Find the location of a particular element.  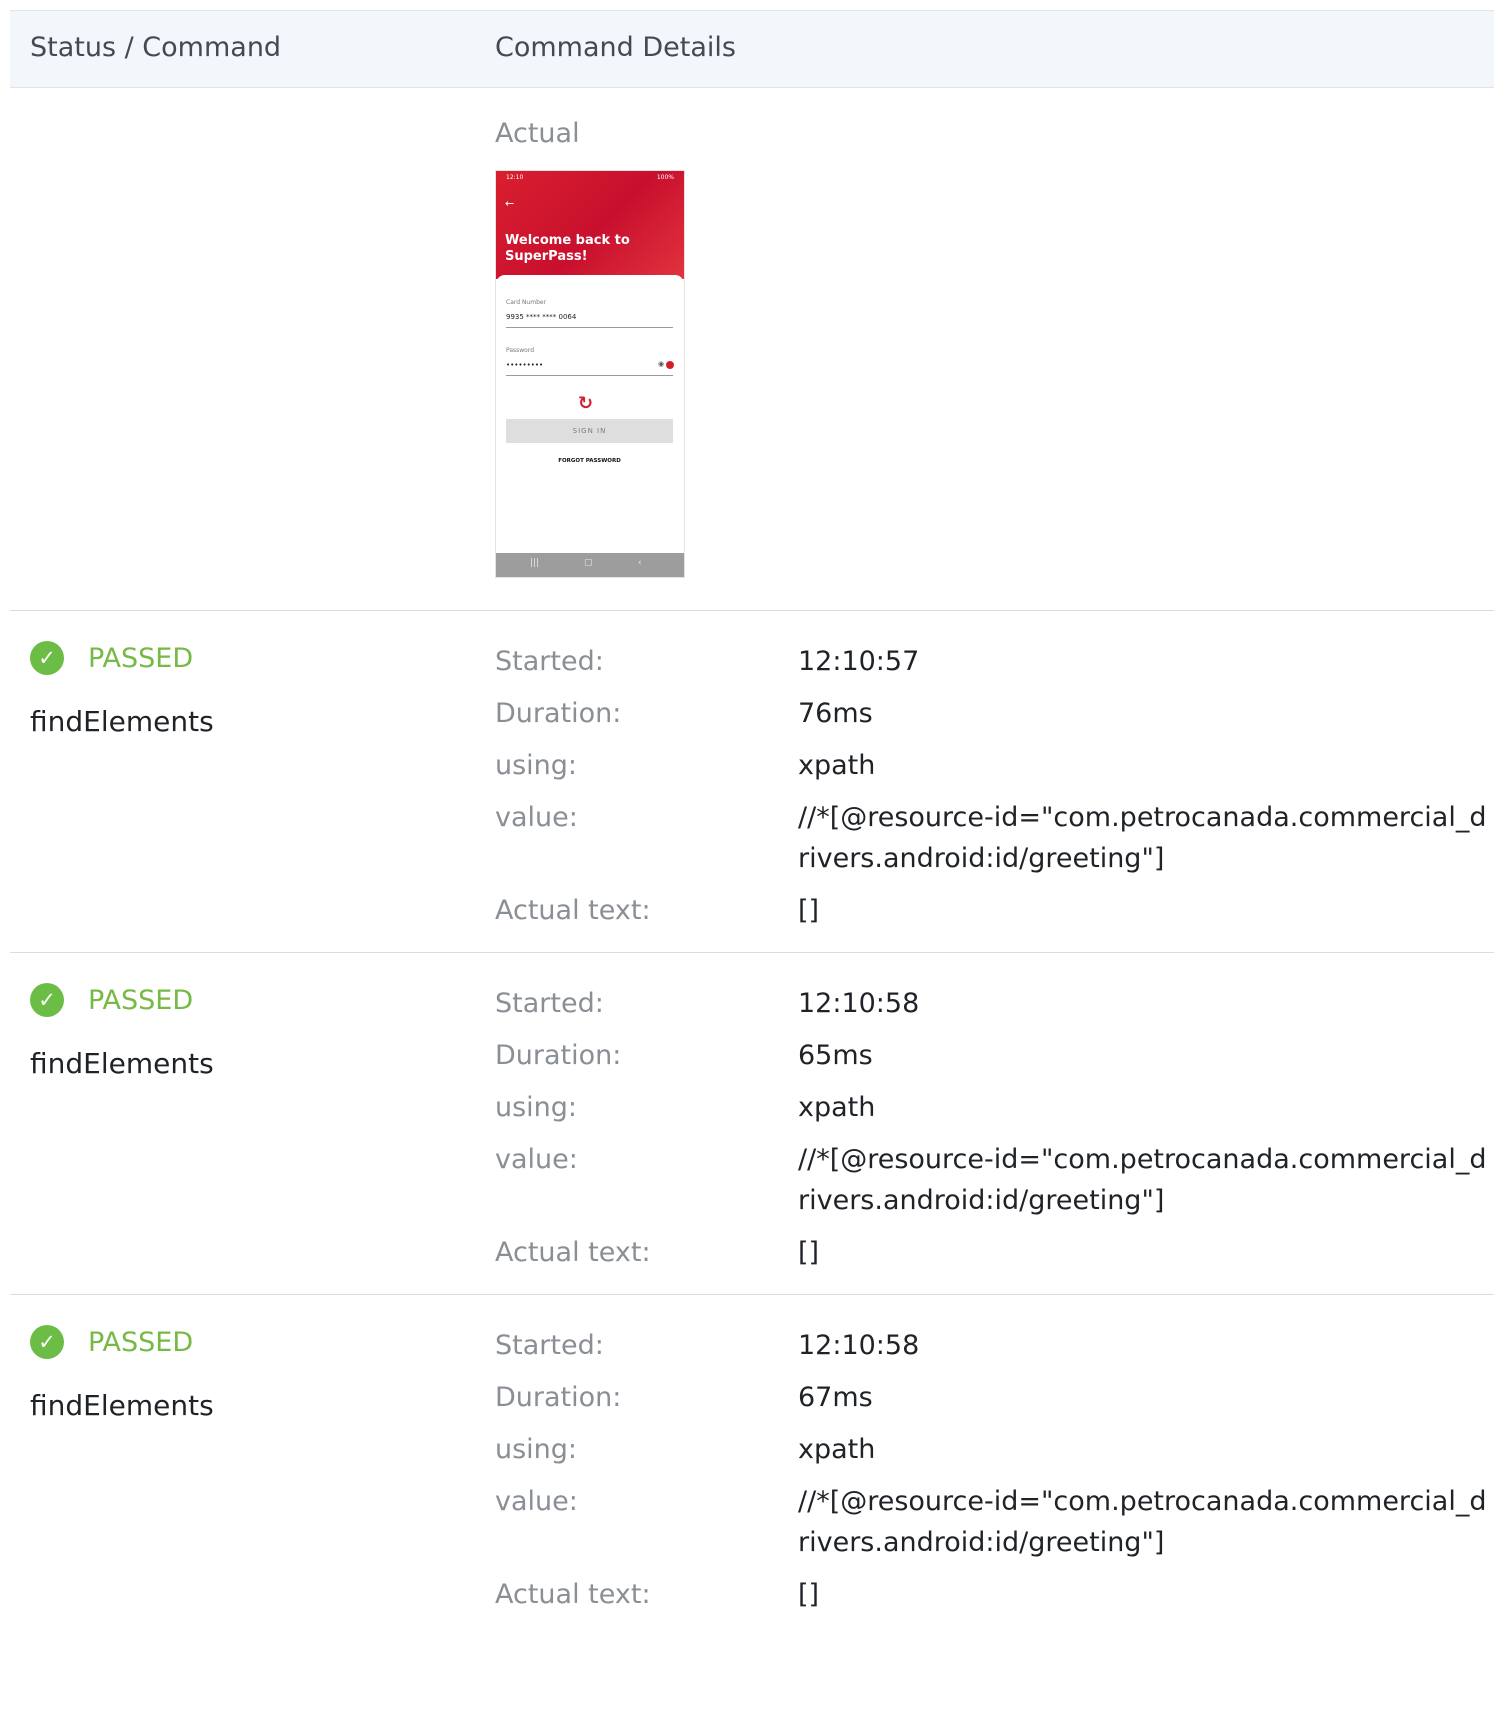

actual-screenshot-label: Actual is located at coordinates (537, 133).